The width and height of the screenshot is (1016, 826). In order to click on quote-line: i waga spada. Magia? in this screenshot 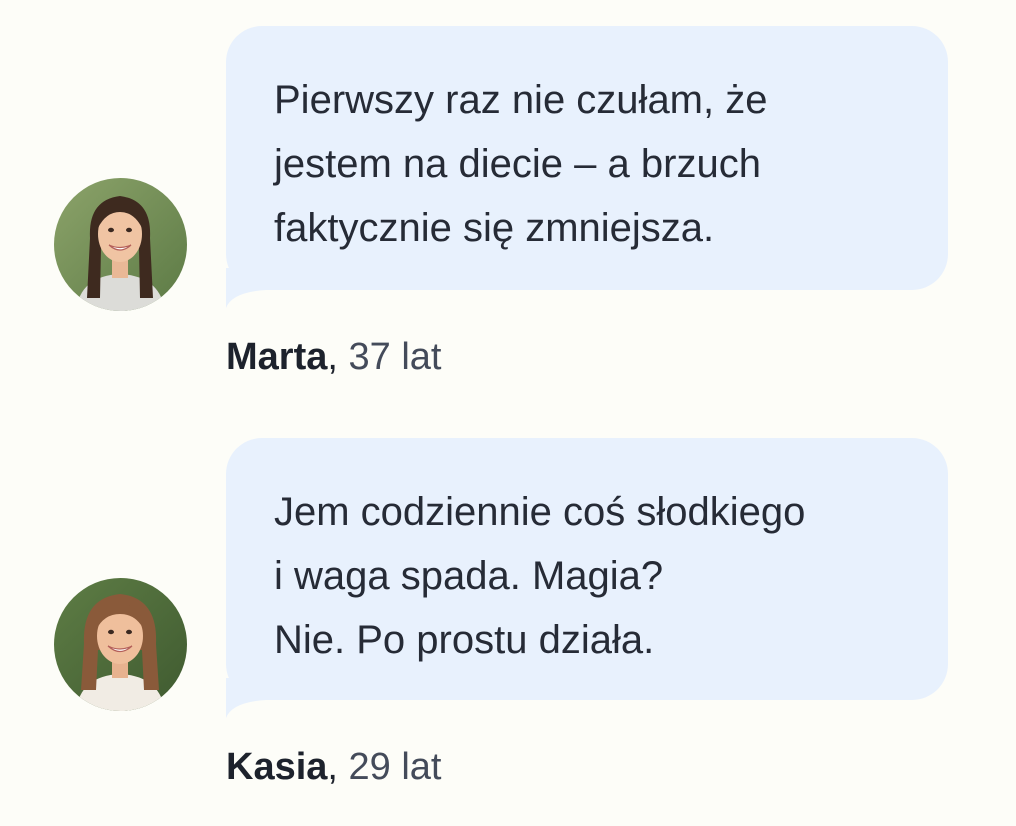, I will do `click(469, 576)`.